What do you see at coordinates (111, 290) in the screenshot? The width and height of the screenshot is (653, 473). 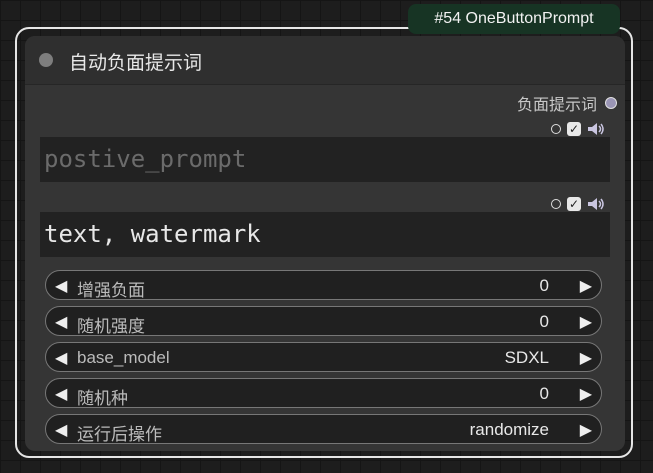 I see `widget-label: 增强负面` at bounding box center [111, 290].